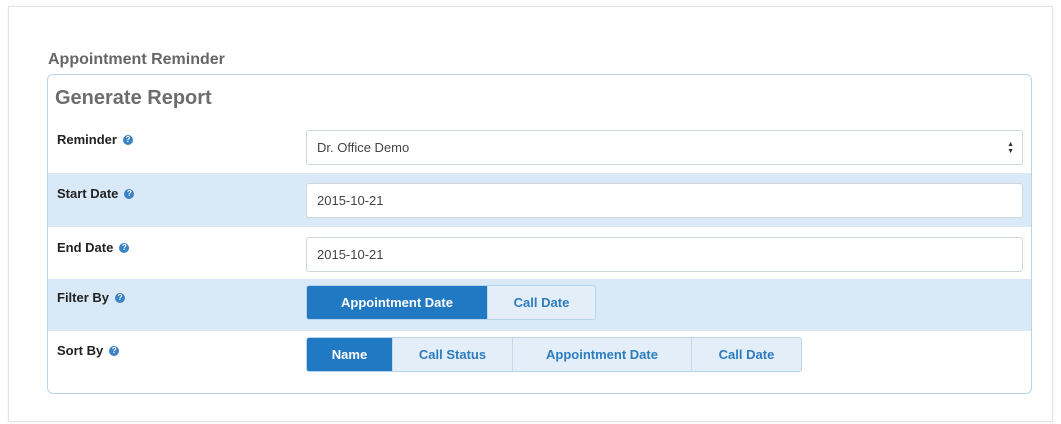 The width and height of the screenshot is (1061, 424). I want to click on end-date-value: 2015-10-21, so click(350, 254).